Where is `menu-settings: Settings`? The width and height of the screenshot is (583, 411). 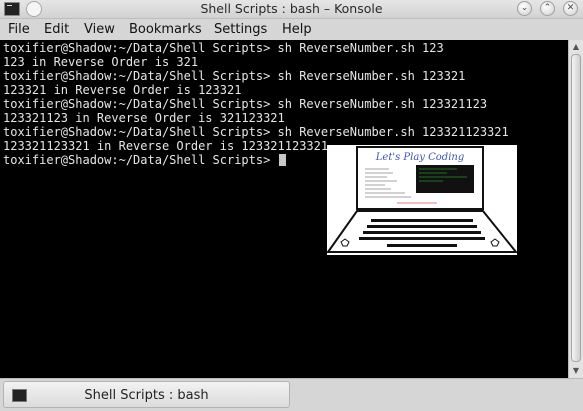 menu-settings: Settings is located at coordinates (240, 29).